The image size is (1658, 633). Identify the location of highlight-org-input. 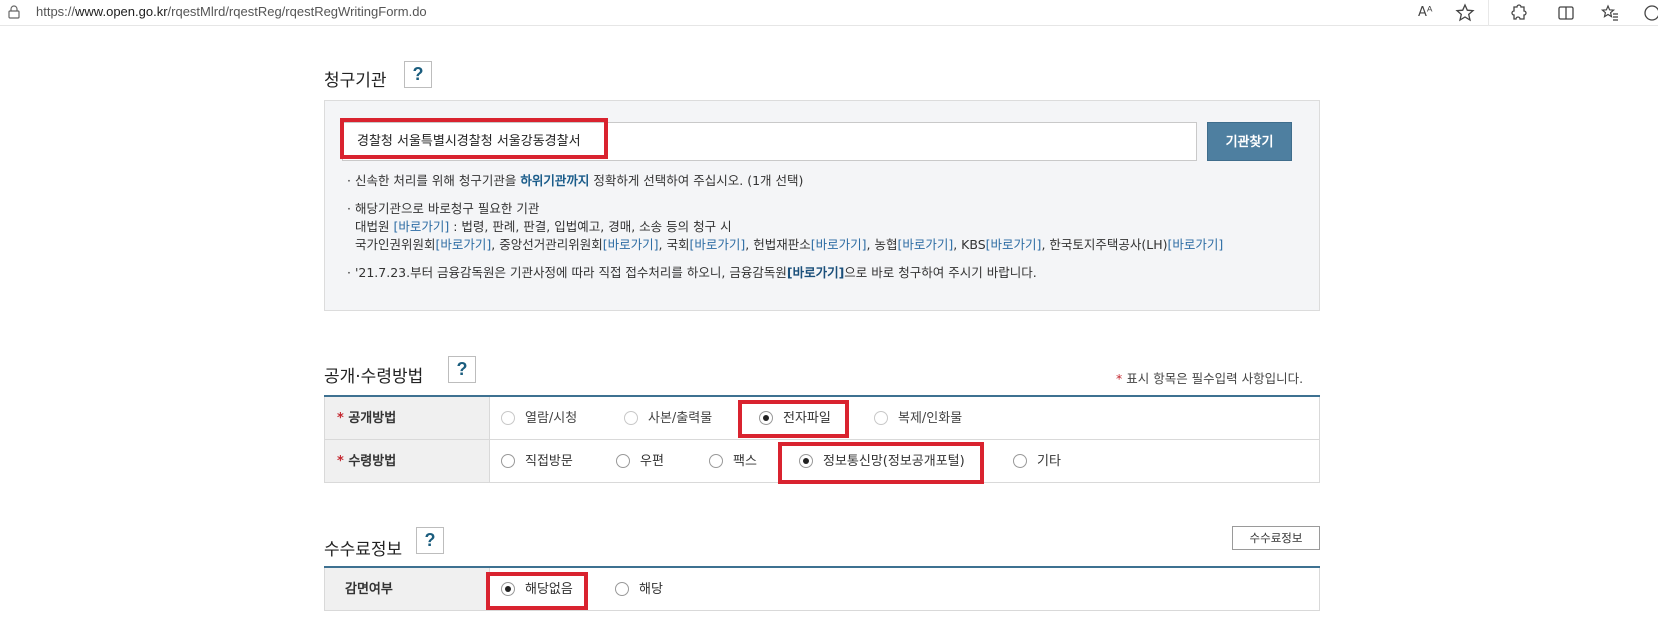
(474, 138).